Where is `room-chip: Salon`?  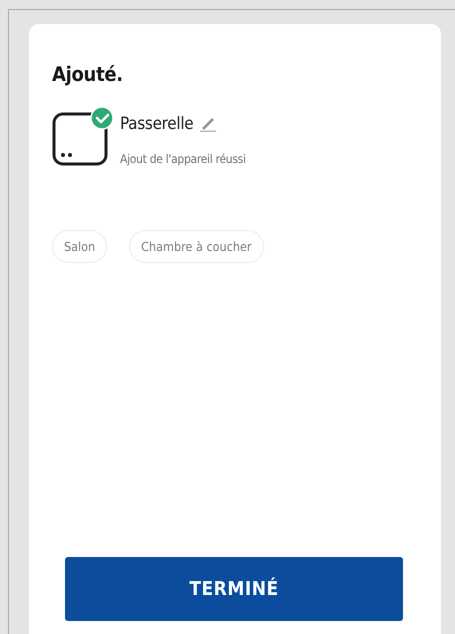 room-chip: Salon is located at coordinates (80, 246).